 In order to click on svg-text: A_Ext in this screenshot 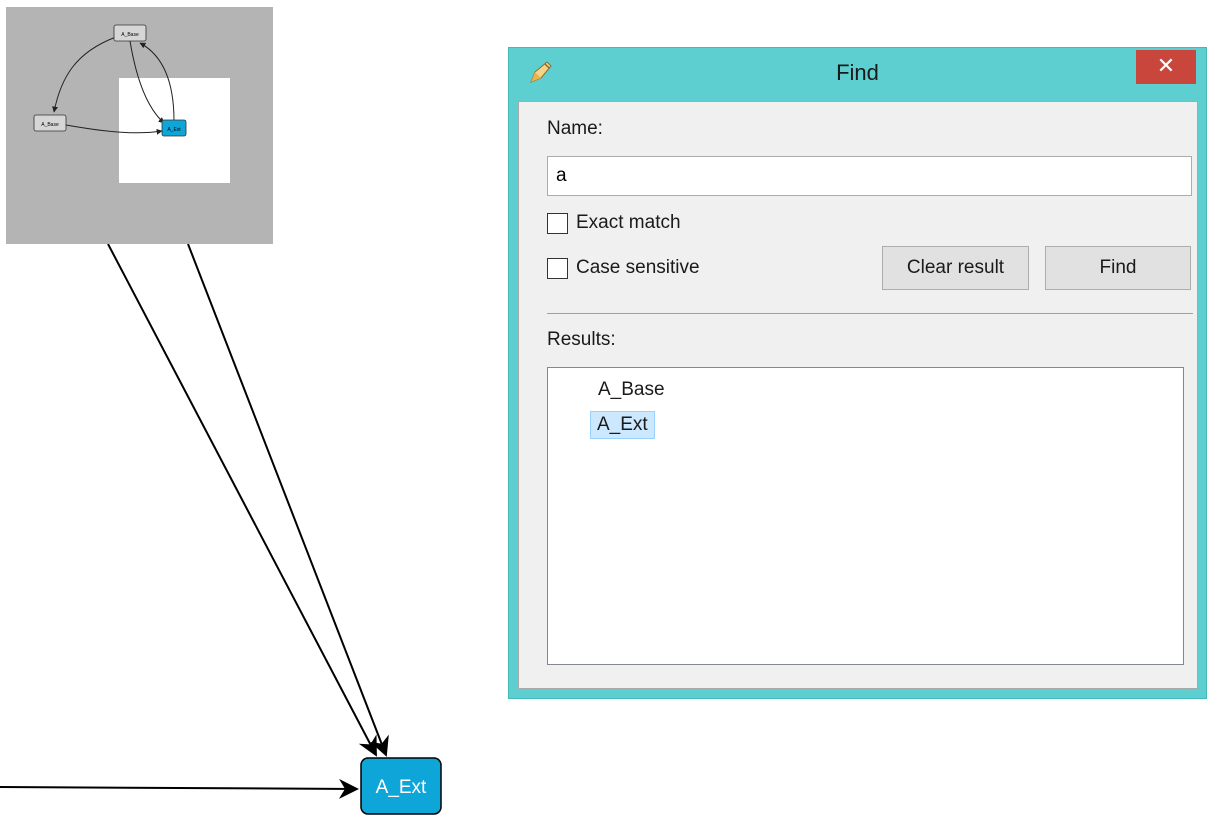, I will do `click(174, 130)`.